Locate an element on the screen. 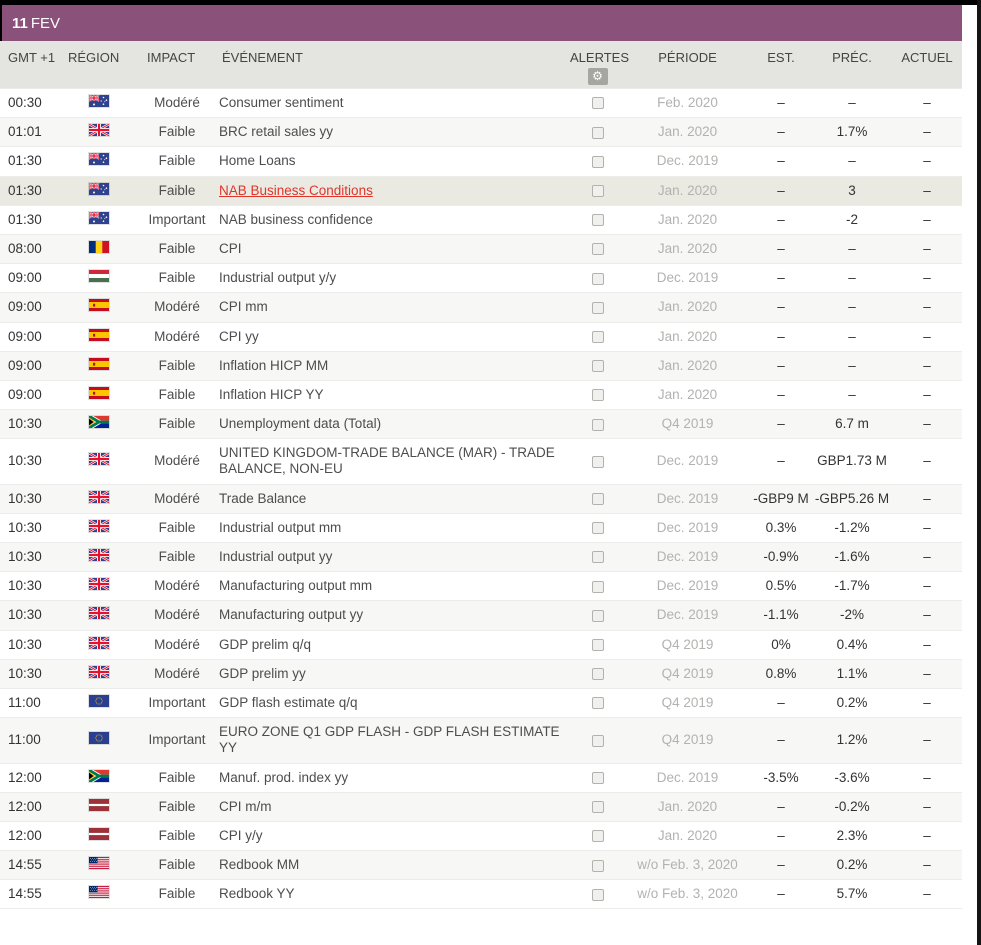 This screenshot has height=945, width=981. event-previous: -2% is located at coordinates (852, 615).